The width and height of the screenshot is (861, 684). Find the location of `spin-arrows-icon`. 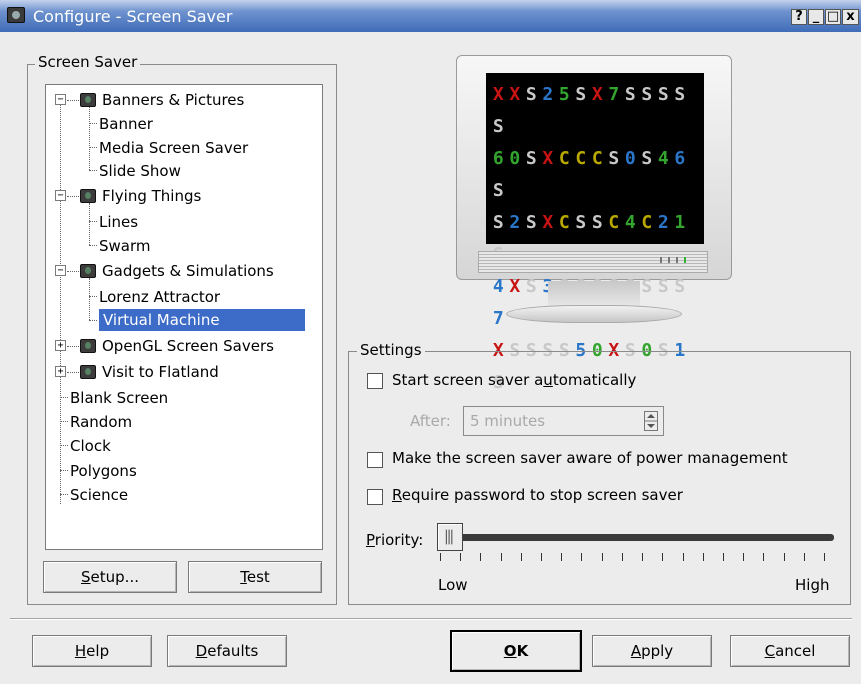

spin-arrows-icon is located at coordinates (651, 421).